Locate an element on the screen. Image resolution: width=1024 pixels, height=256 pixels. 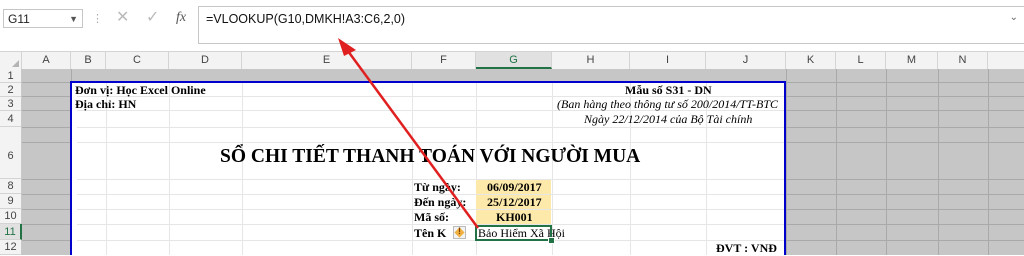
row-headers: 1 2 3 4 6 8 9 10 11 12 is located at coordinates (11, 162).